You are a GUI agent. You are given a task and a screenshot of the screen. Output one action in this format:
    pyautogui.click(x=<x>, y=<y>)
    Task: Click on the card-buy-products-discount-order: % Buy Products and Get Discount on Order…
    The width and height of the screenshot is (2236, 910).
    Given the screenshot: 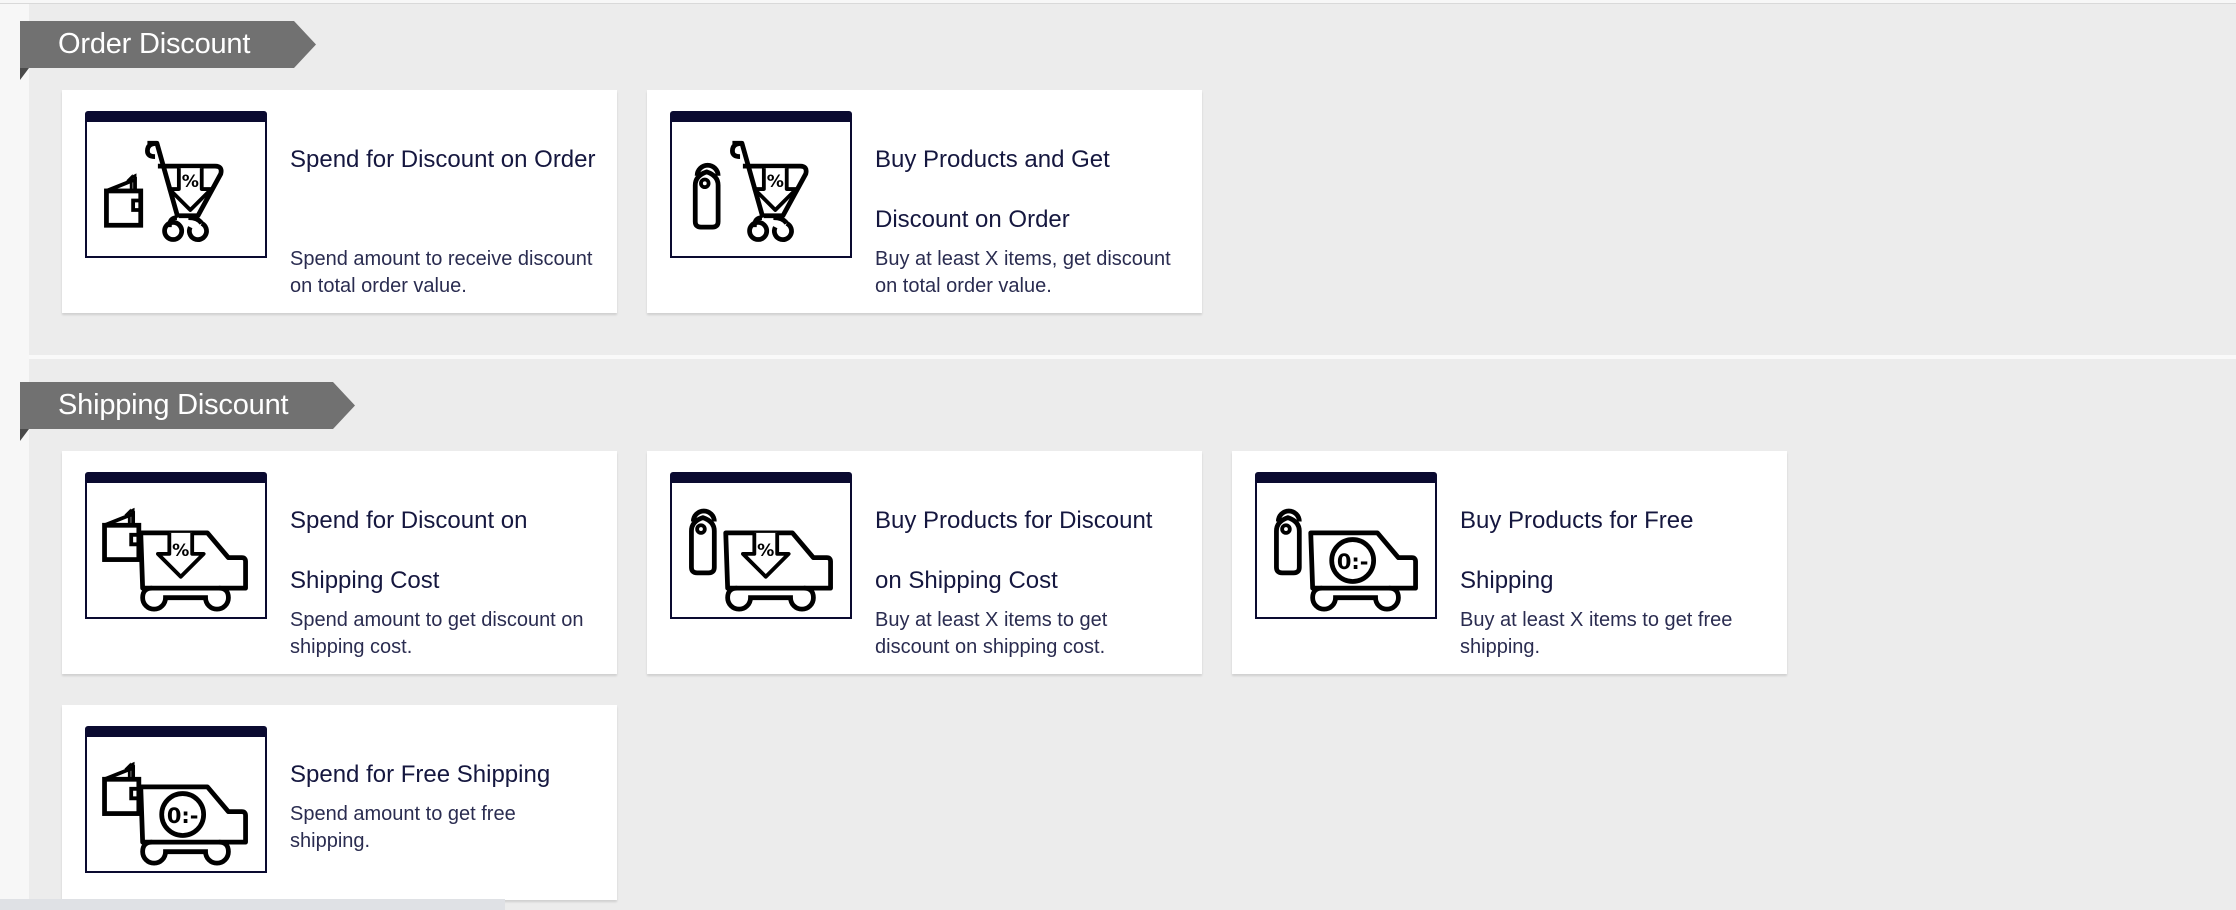 What is the action you would take?
    pyautogui.click(x=924, y=201)
    